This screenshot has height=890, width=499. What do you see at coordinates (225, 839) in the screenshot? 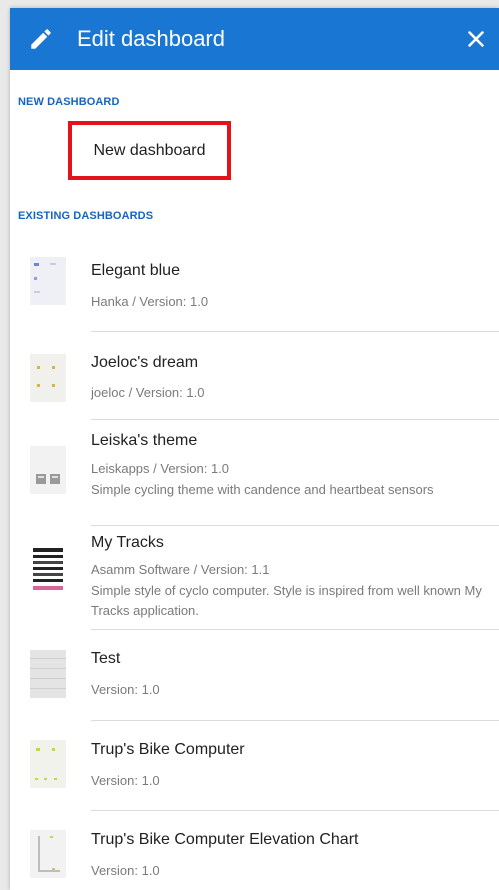
I see `dashboard-name: Trup's Bike Computer Elevation Chart` at bounding box center [225, 839].